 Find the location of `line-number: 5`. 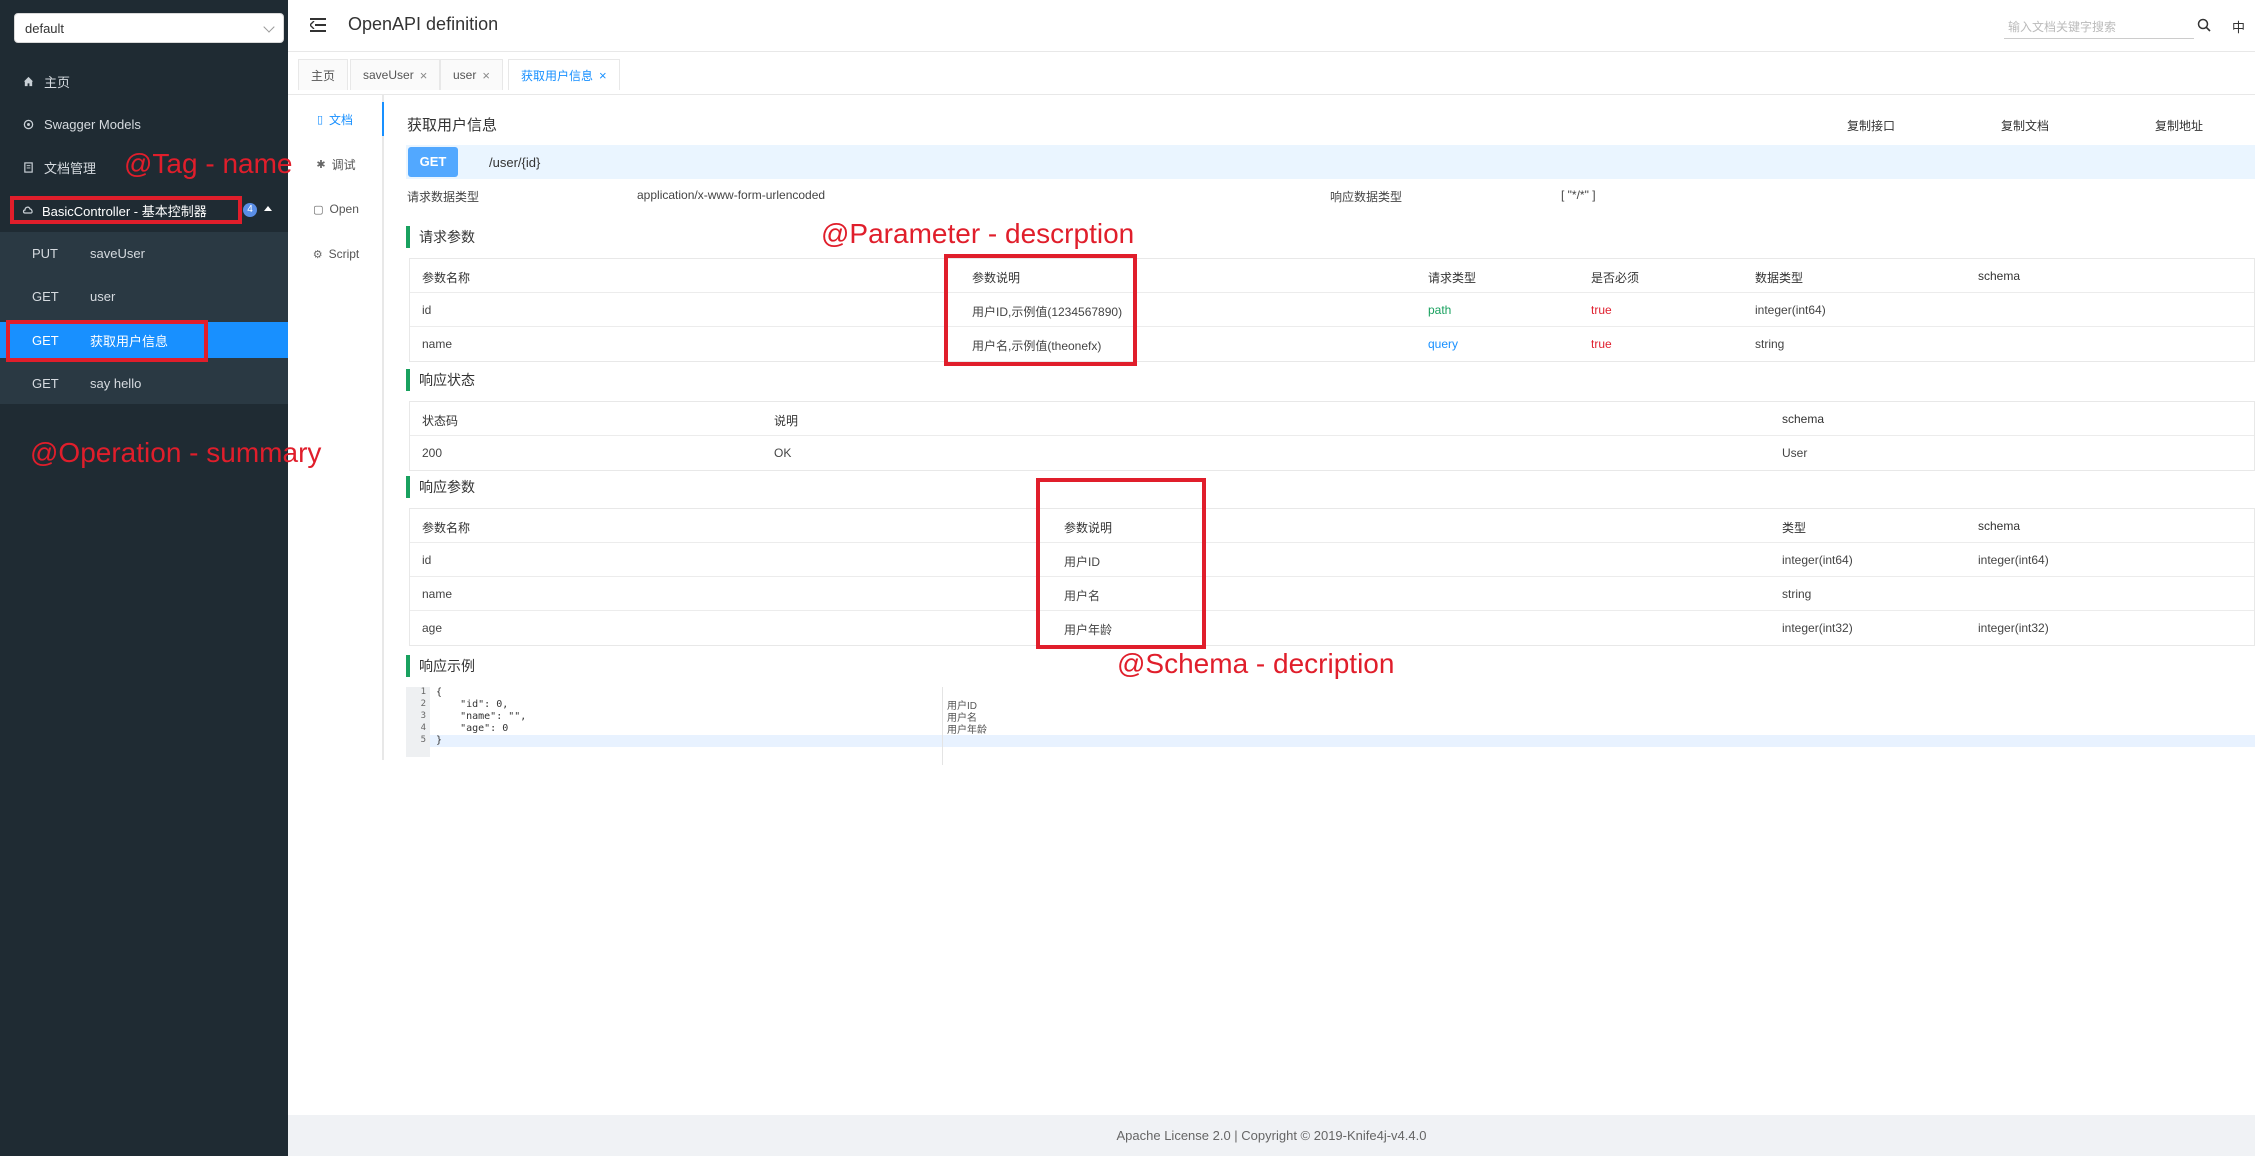

line-number: 5 is located at coordinates (423, 740).